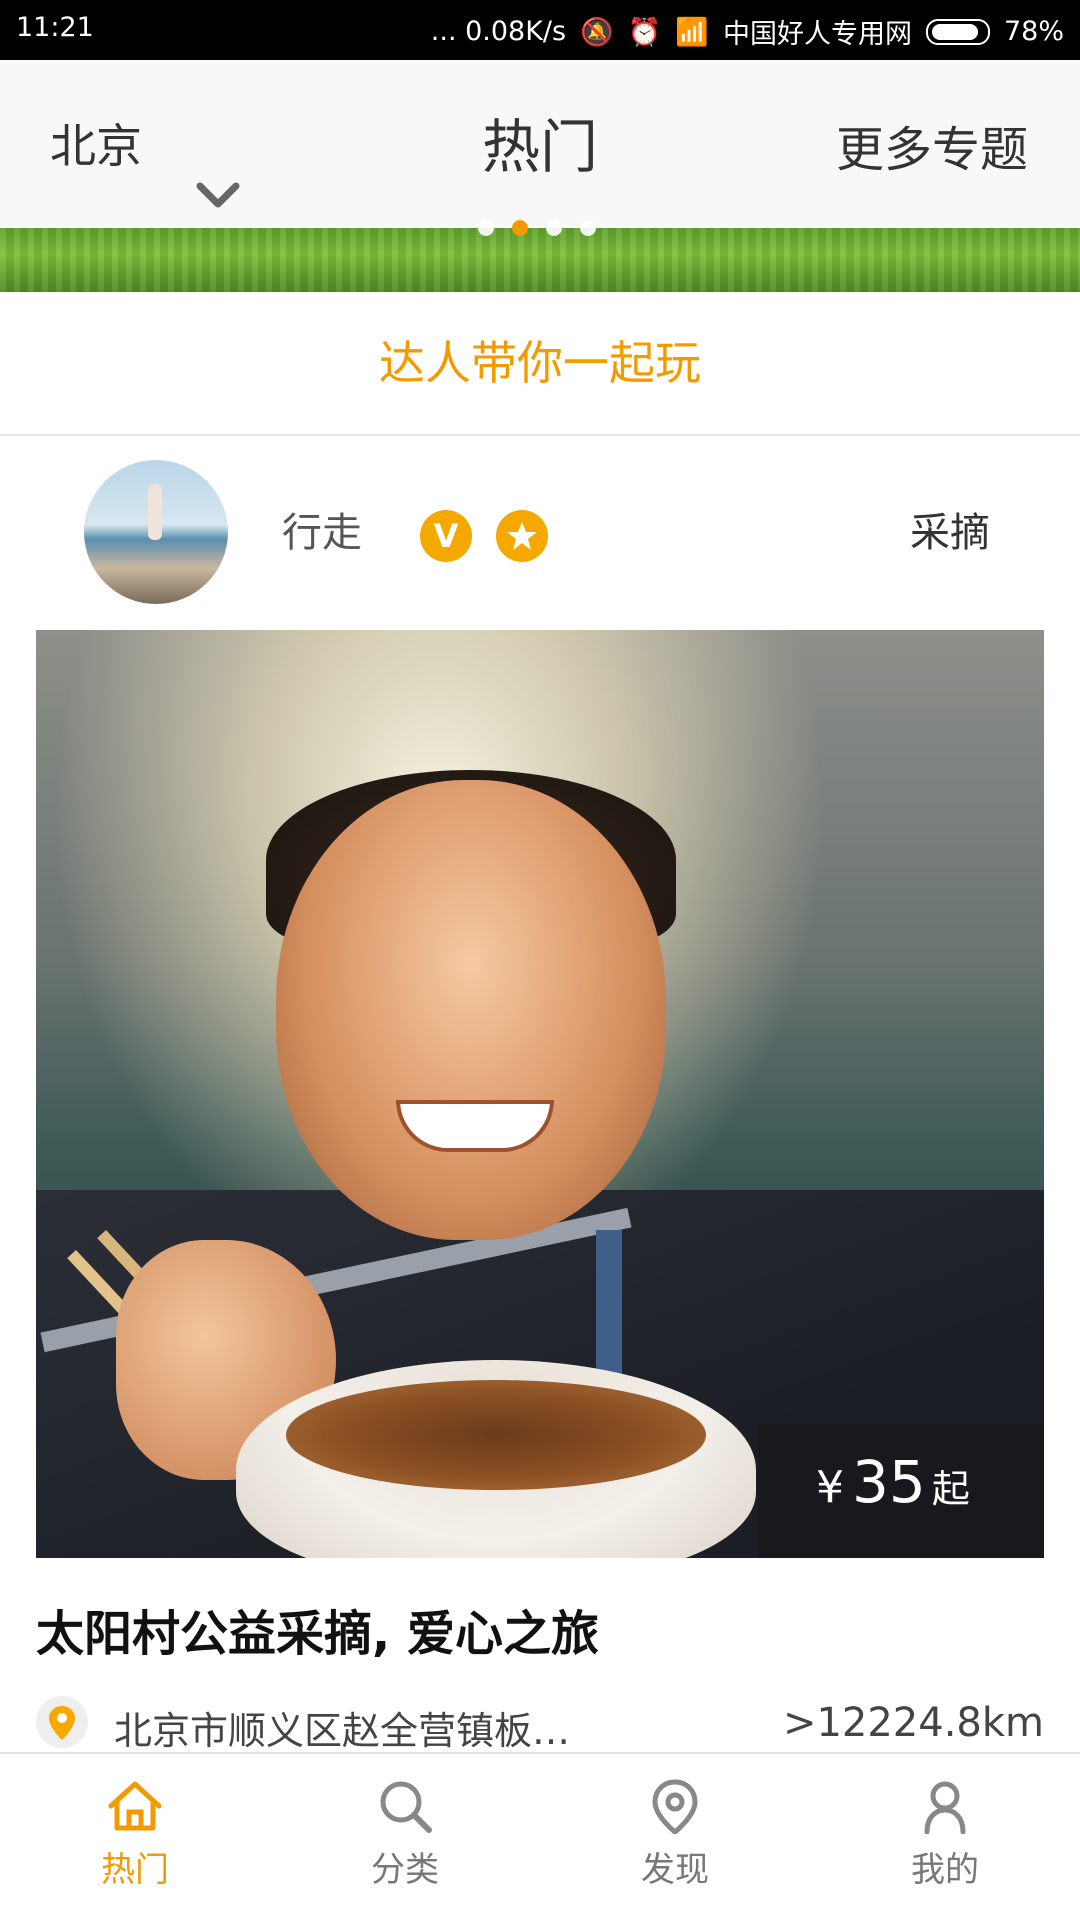 Image resolution: width=1080 pixels, height=1920 pixels. Describe the element at coordinates (692, 32) in the screenshot. I see `wifi-icon: 📶` at that location.